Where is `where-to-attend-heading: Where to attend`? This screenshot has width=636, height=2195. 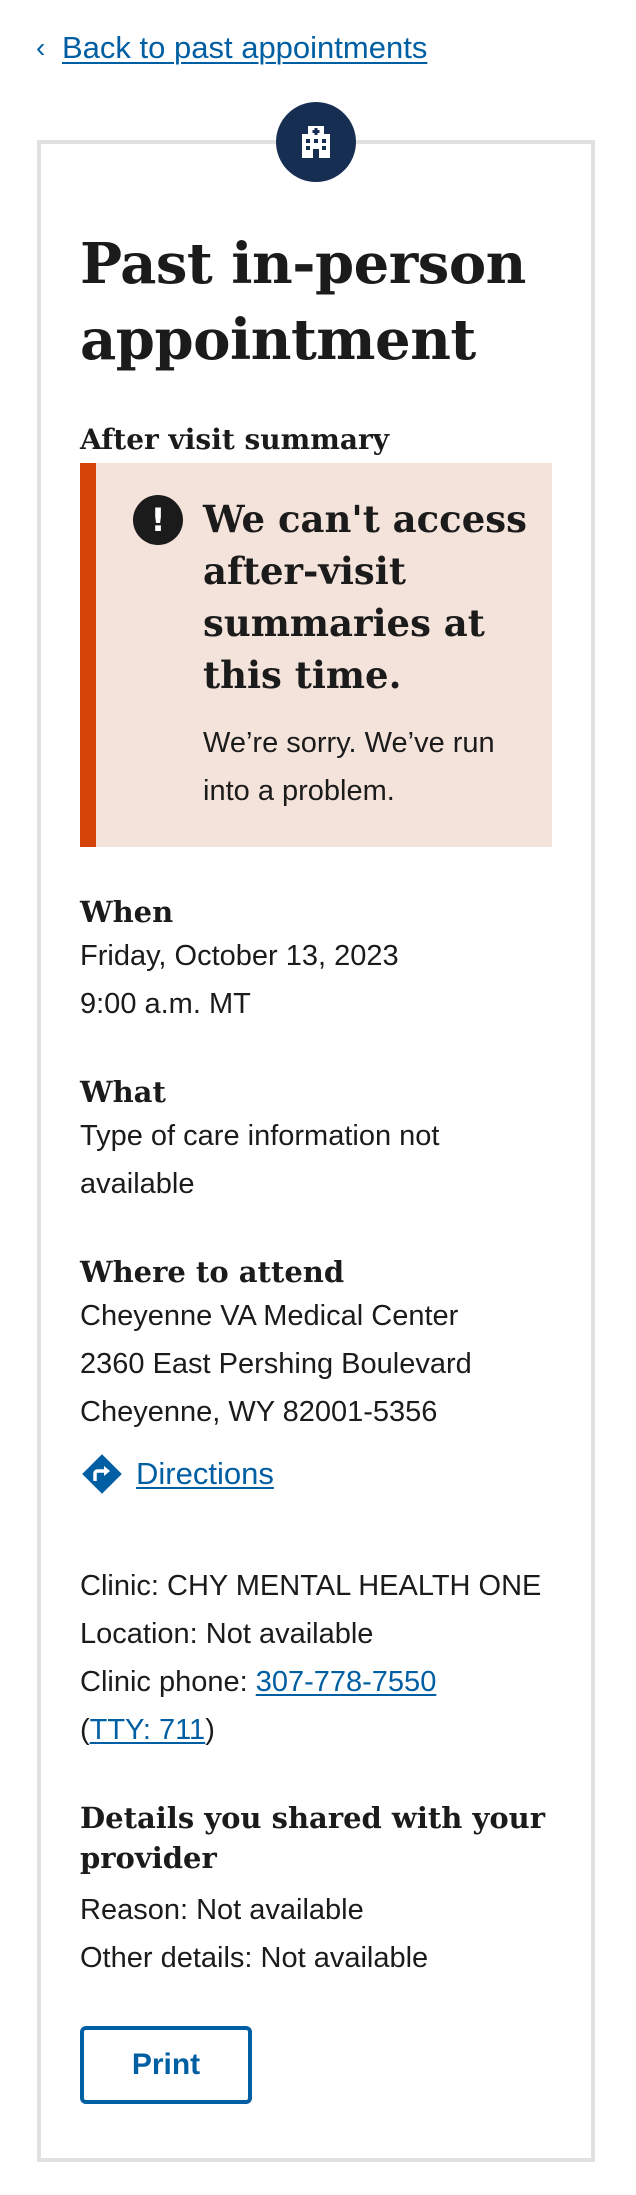
where-to-attend-heading: Where to attend is located at coordinates (212, 1272).